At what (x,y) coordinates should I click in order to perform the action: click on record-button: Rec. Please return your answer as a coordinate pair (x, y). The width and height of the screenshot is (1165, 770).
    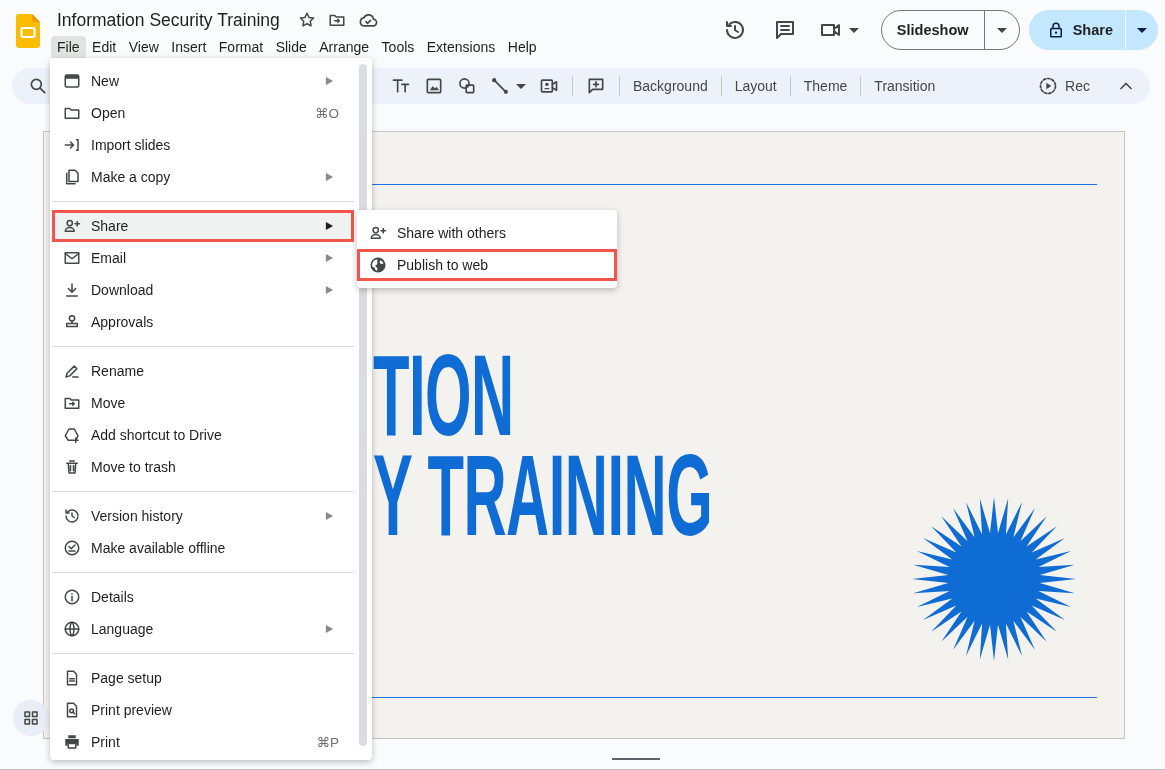
    Looking at the image, I should click on (1064, 86).